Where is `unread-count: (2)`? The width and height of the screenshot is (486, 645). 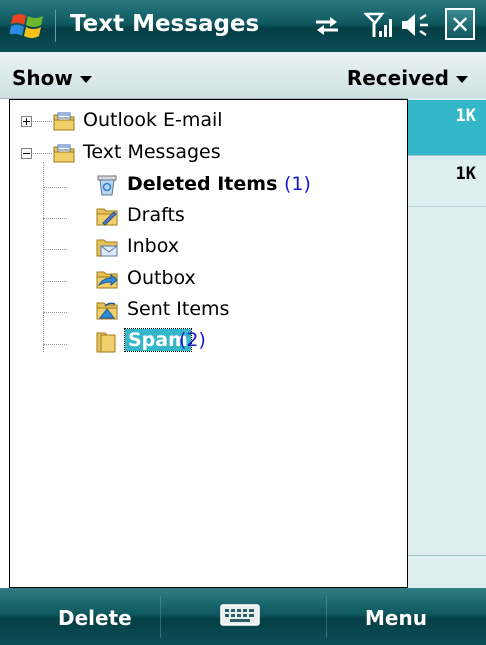
unread-count: (2) is located at coordinates (192, 340).